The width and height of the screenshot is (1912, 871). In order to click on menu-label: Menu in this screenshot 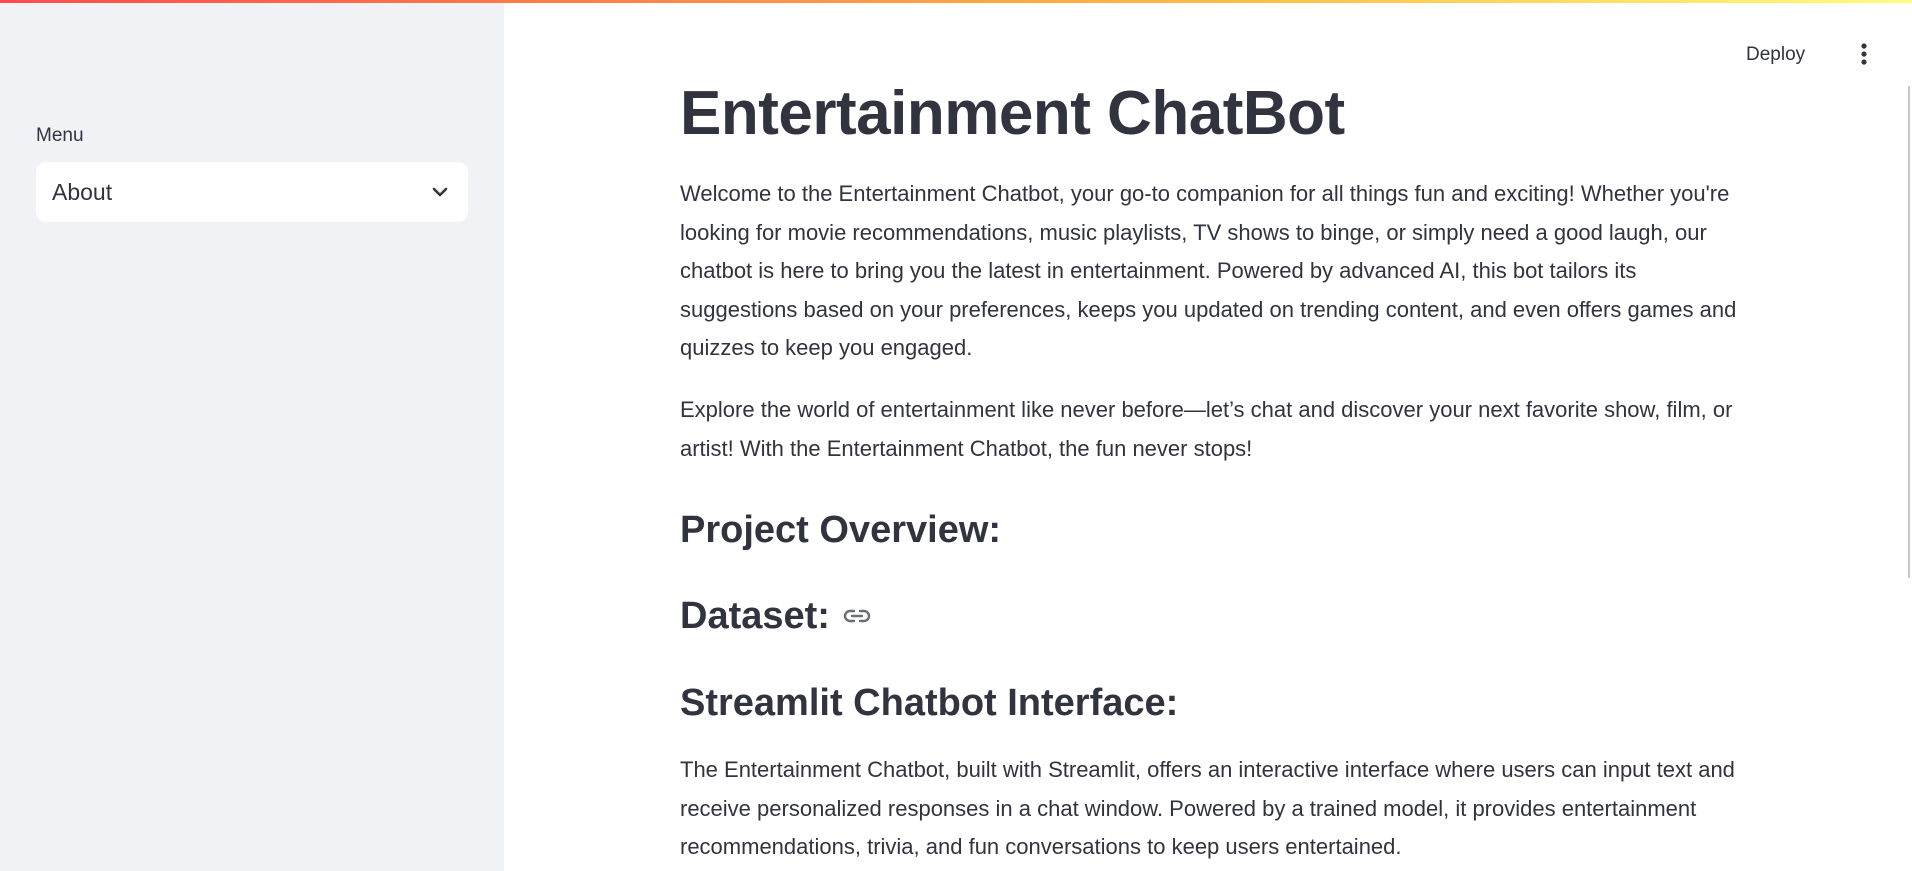, I will do `click(60, 135)`.